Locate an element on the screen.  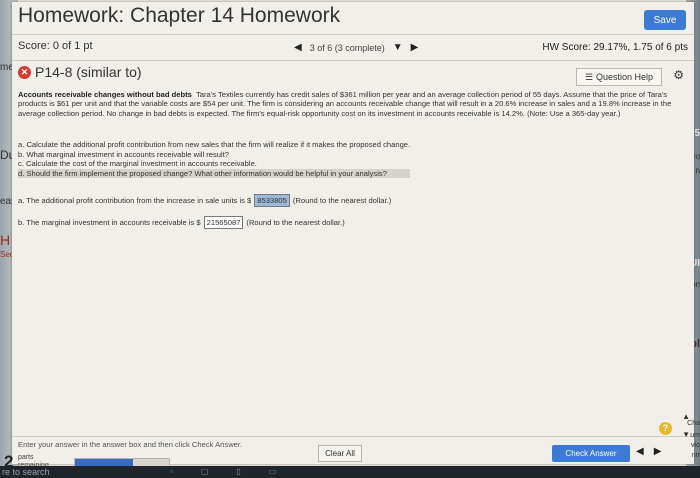
score-divider is located at coordinates (353, 60).